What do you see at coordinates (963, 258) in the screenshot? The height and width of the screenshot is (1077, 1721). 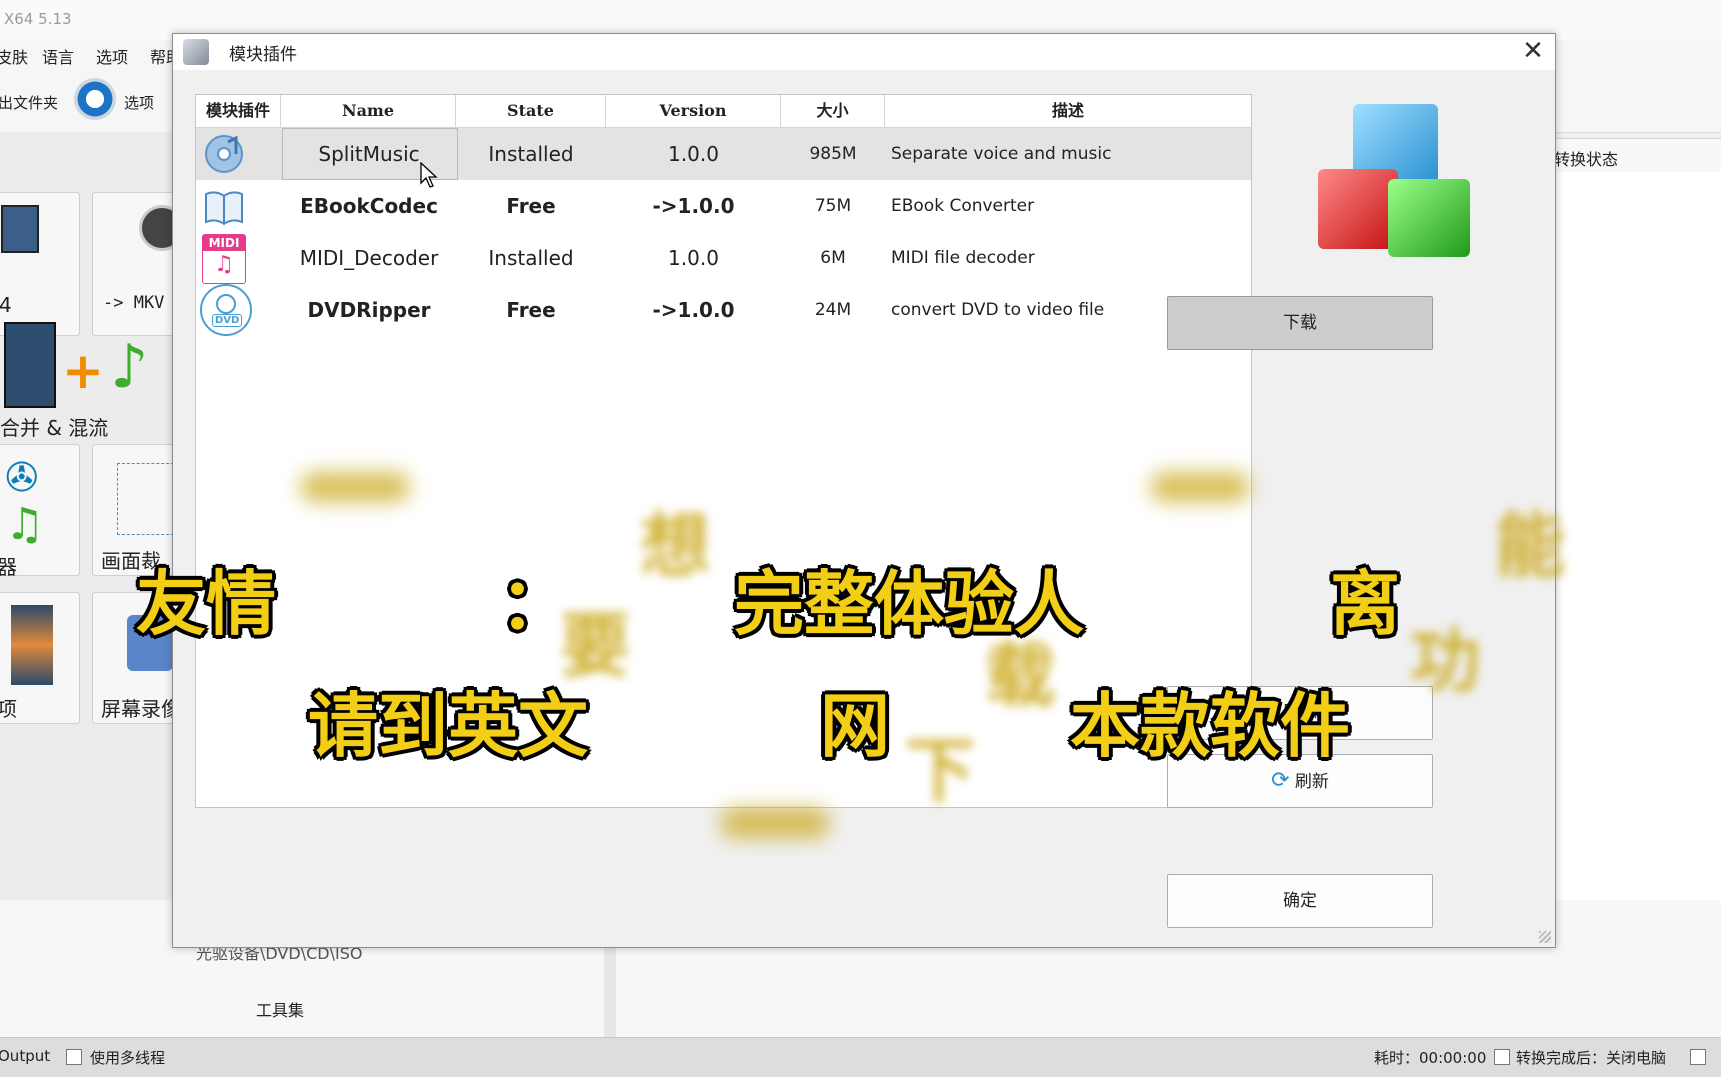 I see `plugin-description: MIDI file decoder` at bounding box center [963, 258].